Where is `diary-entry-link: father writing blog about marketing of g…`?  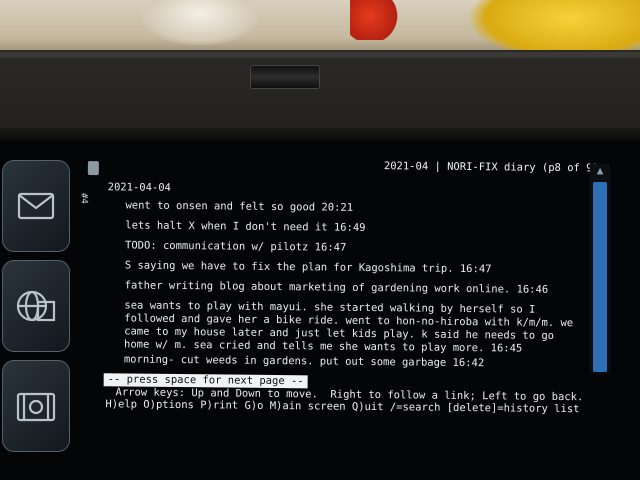 diary-entry-link: father writing blog about marketing of g… is located at coordinates (337, 287).